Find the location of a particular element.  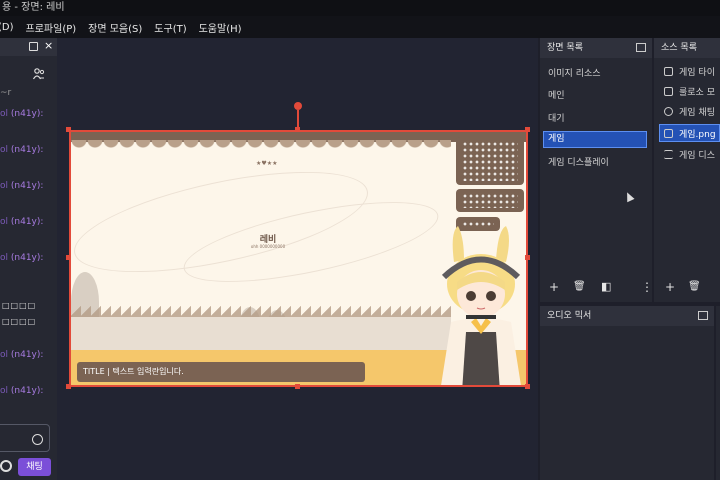

window-title: 용 - 장면: 레비 is located at coordinates (360, 8).